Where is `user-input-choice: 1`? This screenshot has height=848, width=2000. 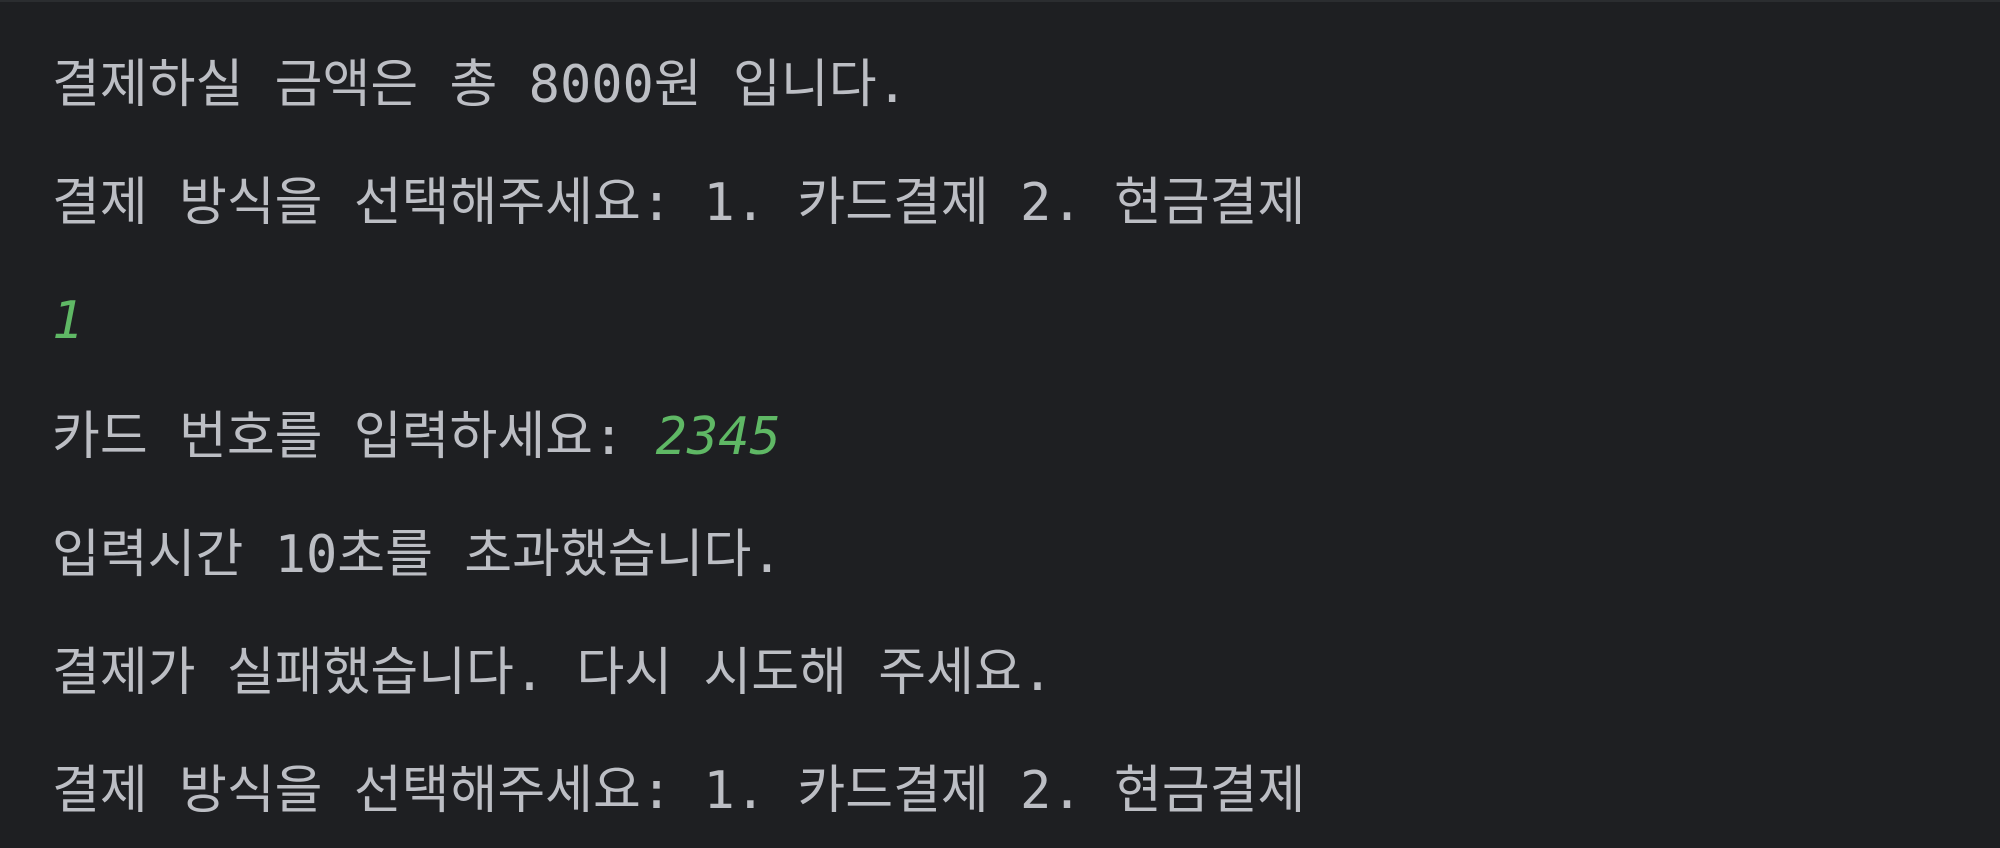 user-input-choice: 1 is located at coordinates (68, 321).